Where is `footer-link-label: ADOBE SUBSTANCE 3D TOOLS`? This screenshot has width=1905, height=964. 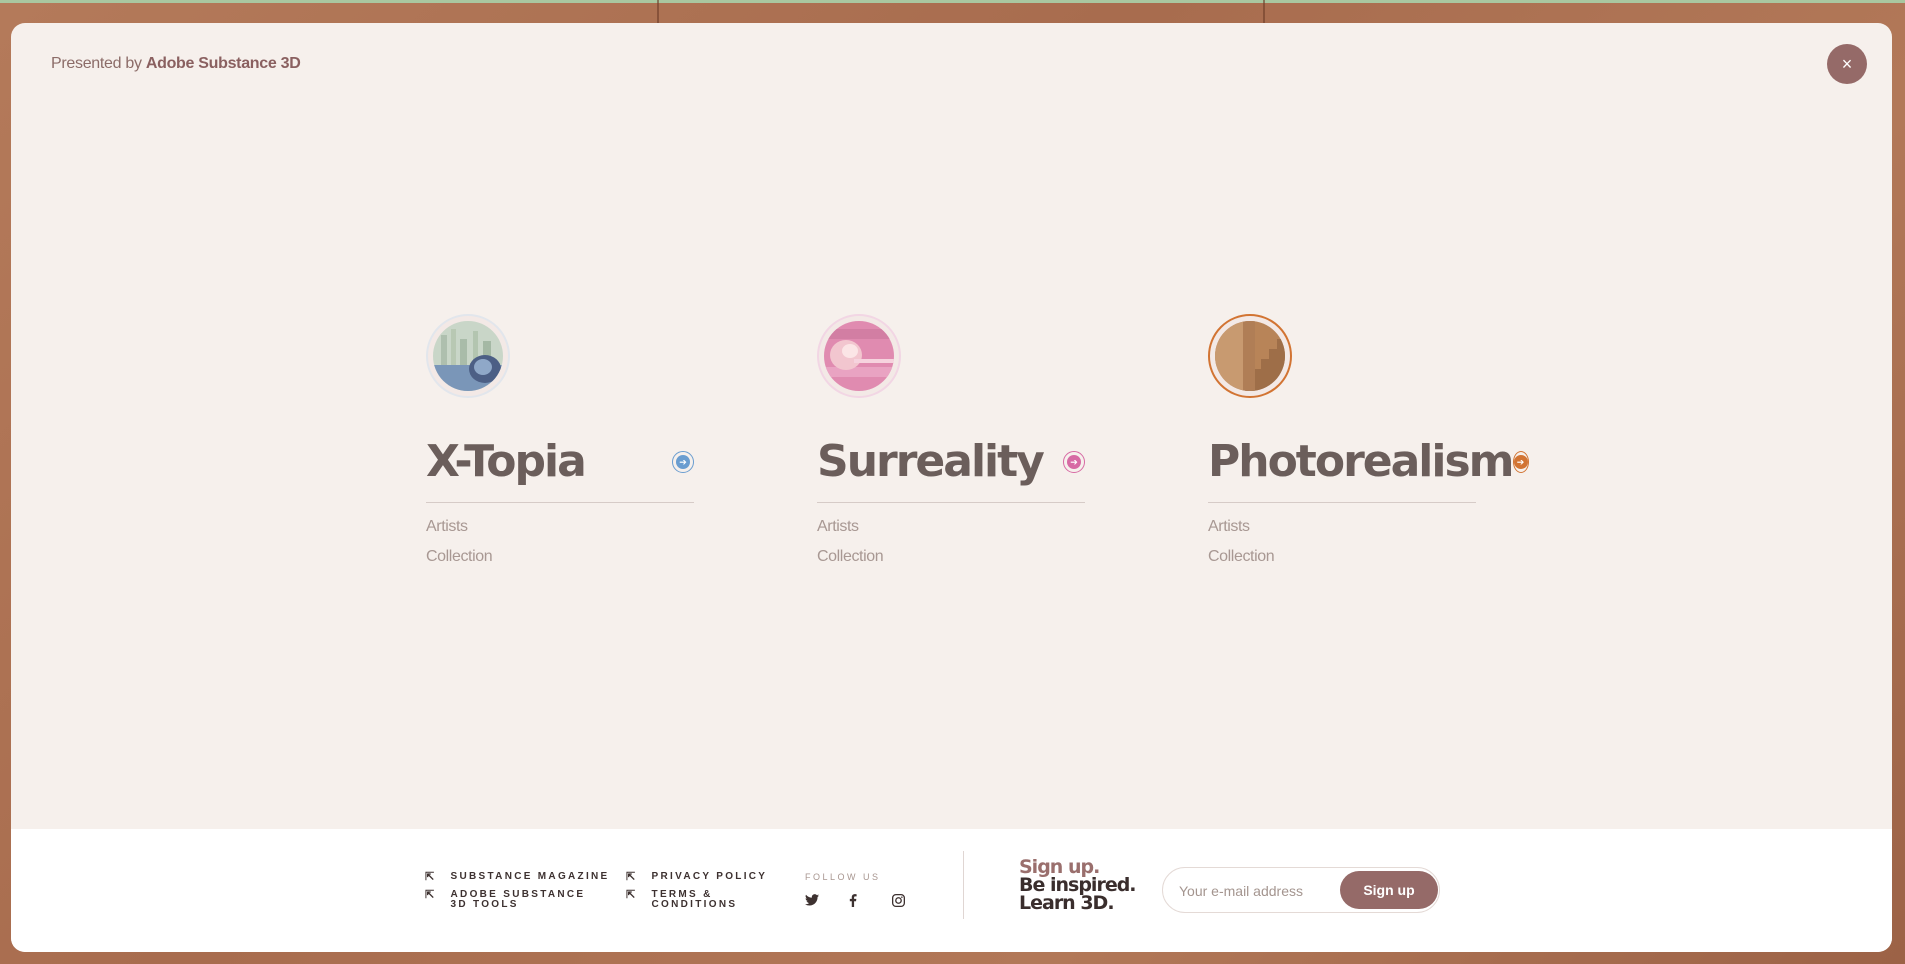 footer-link-label: ADOBE SUBSTANCE 3D TOOLS is located at coordinates (518, 899).